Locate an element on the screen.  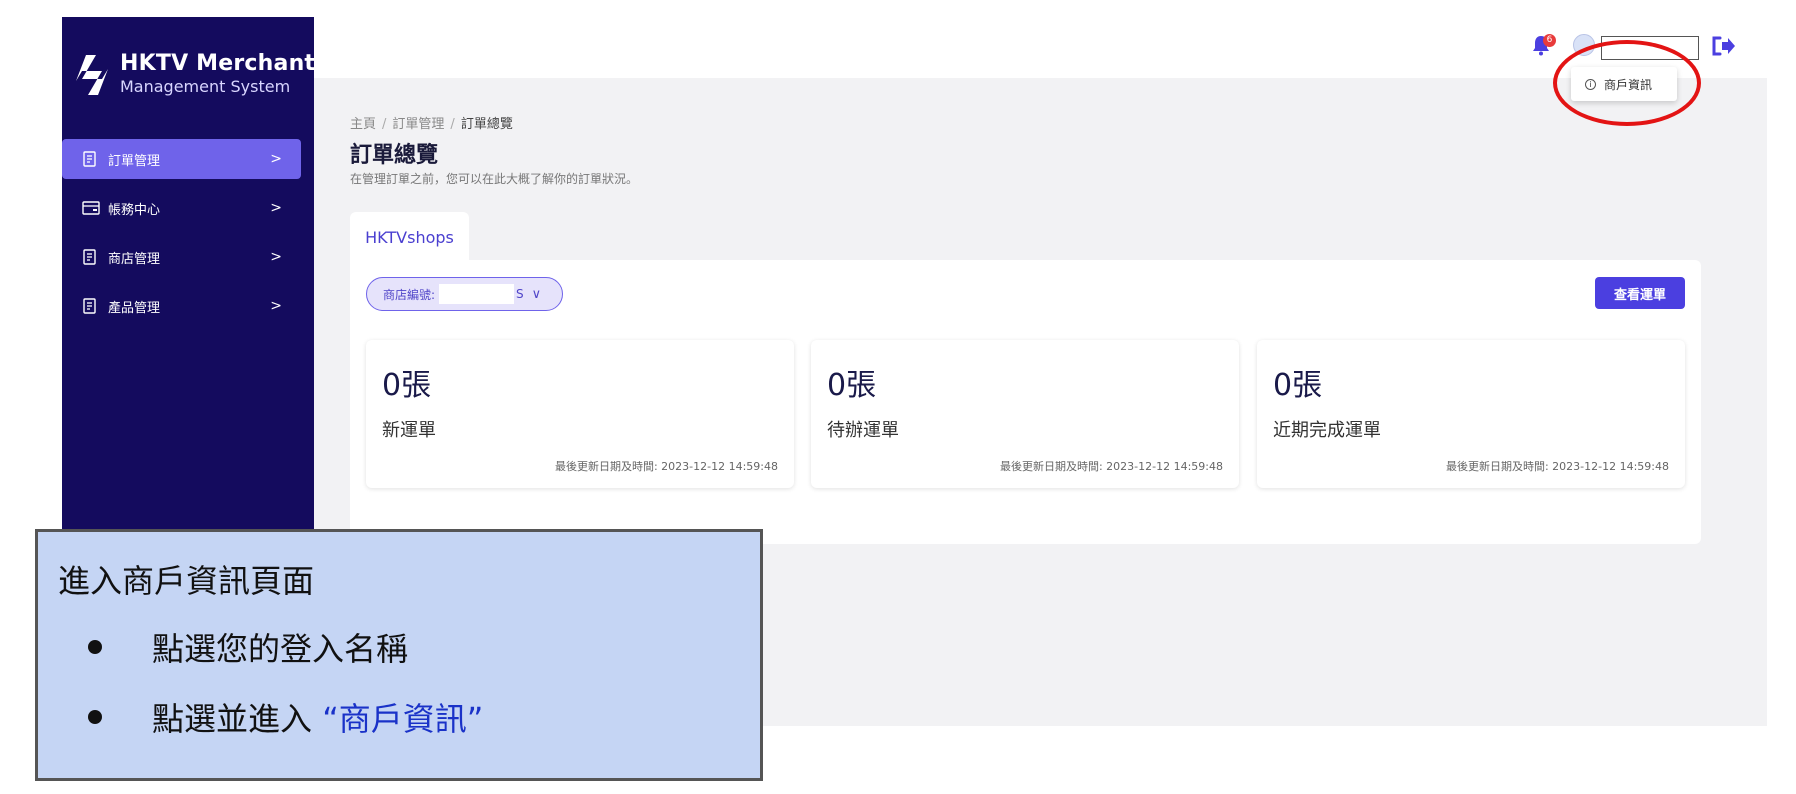
tab-hktvshops: HKTVshops is located at coordinates (409, 237).